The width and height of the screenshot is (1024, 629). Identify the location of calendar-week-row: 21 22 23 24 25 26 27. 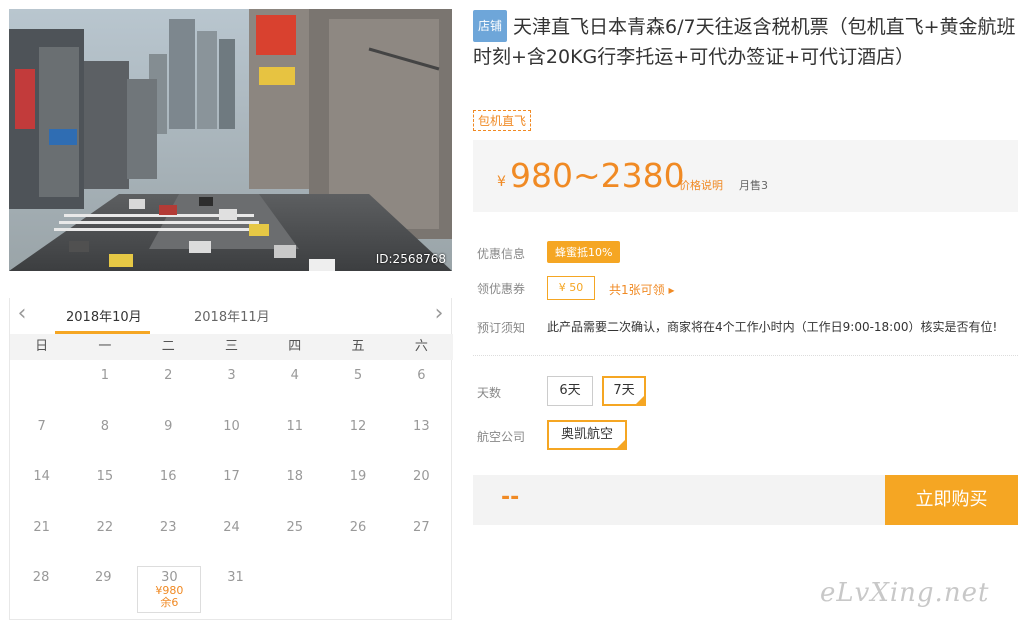
(231, 539).